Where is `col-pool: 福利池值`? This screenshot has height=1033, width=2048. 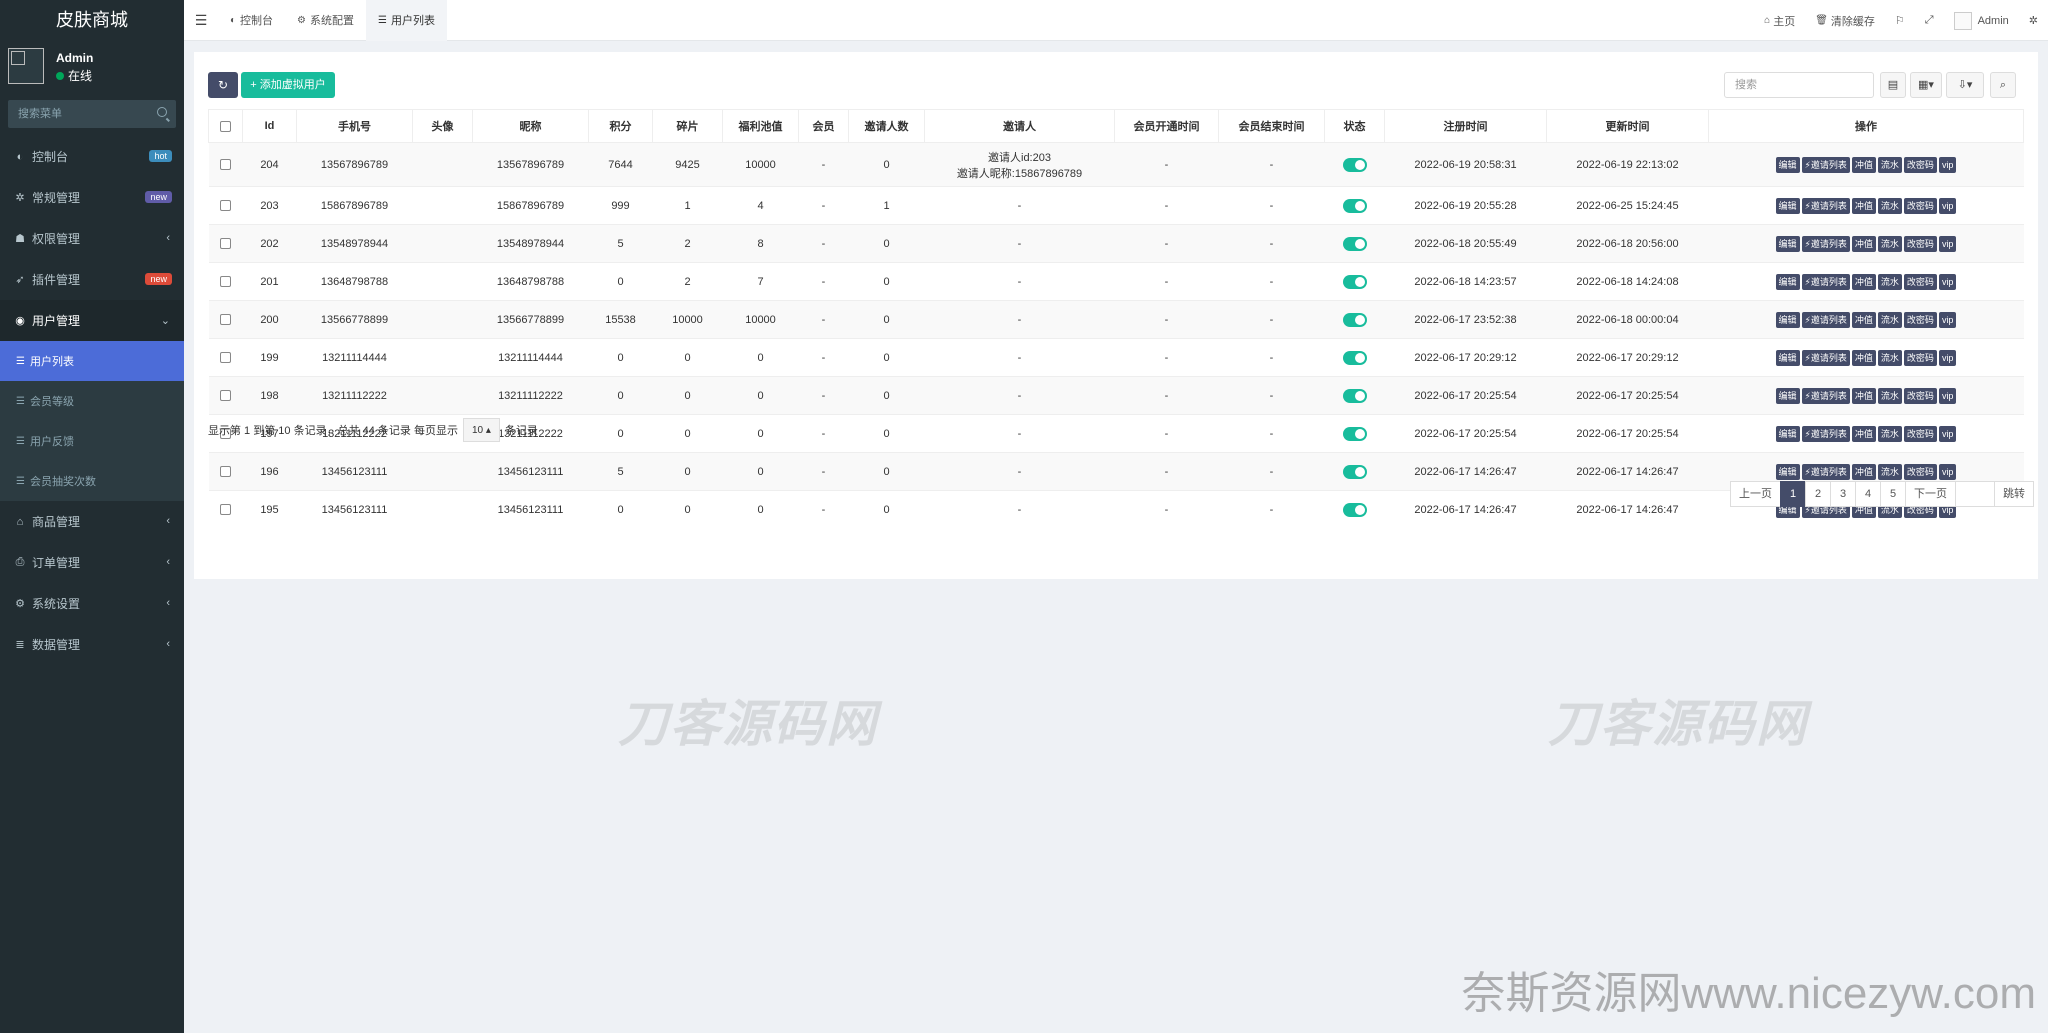 col-pool: 福利池值 is located at coordinates (760, 126).